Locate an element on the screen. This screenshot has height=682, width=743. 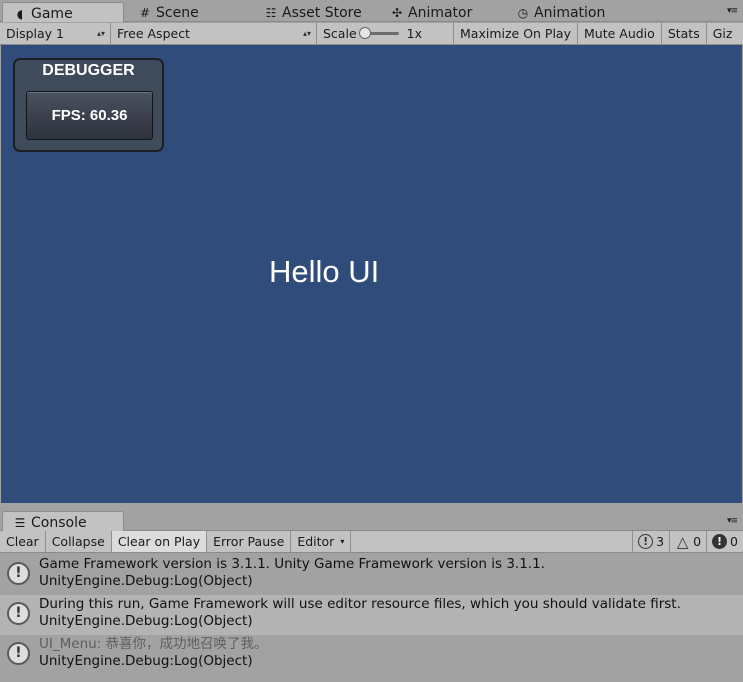
editor-dropdown-label: Editor is located at coordinates (316, 541).